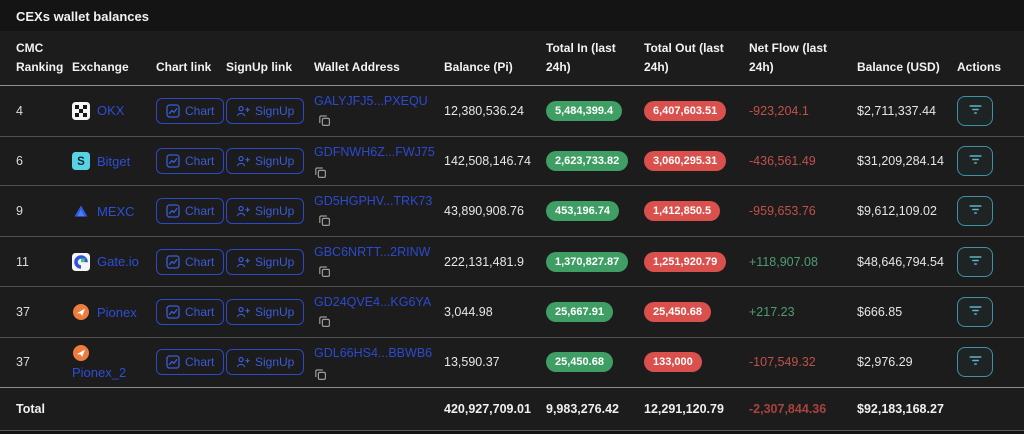 The height and width of the screenshot is (434, 1024). I want to click on total-in-badge: 25,667.91, so click(579, 312).